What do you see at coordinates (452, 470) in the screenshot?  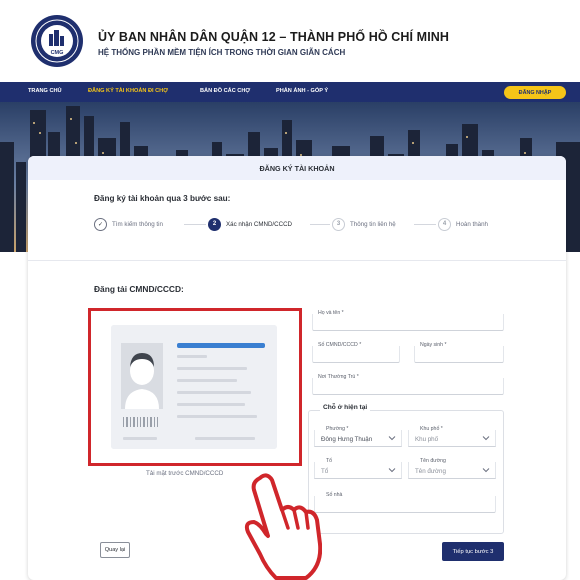 I see `street-select: Tên đường` at bounding box center [452, 470].